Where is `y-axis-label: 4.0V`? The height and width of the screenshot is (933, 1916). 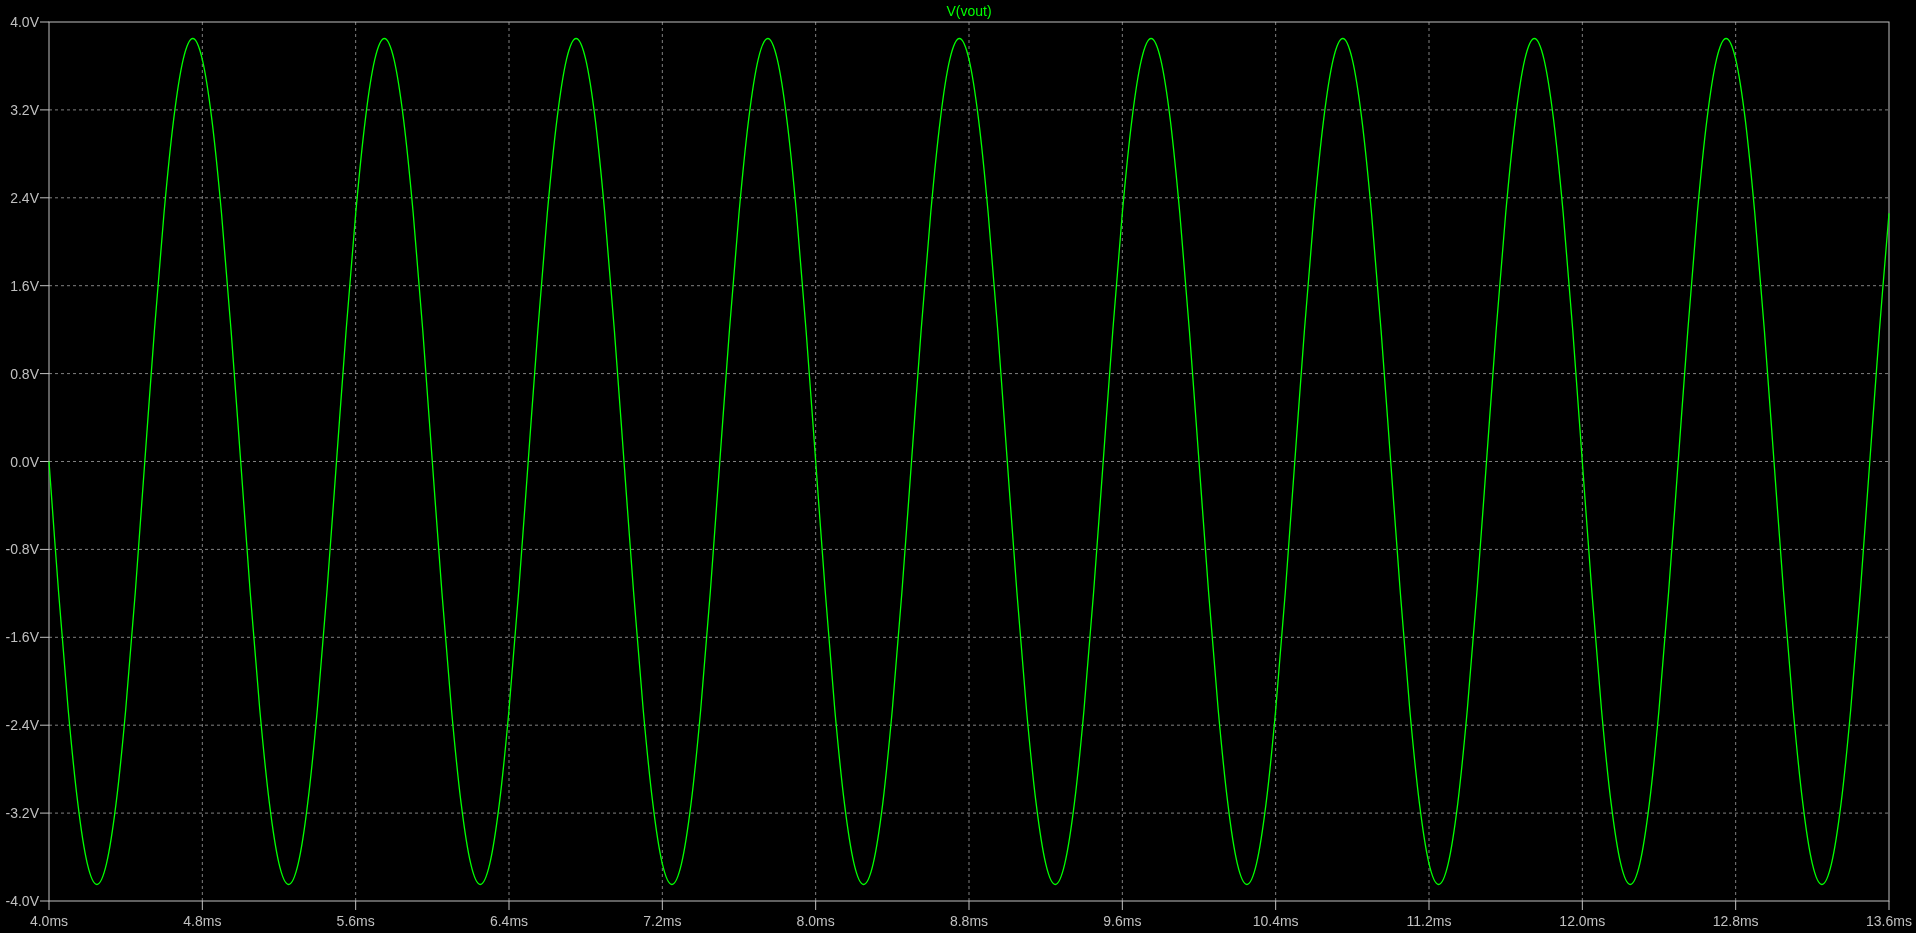
y-axis-label: 4.0V is located at coordinates (24, 22).